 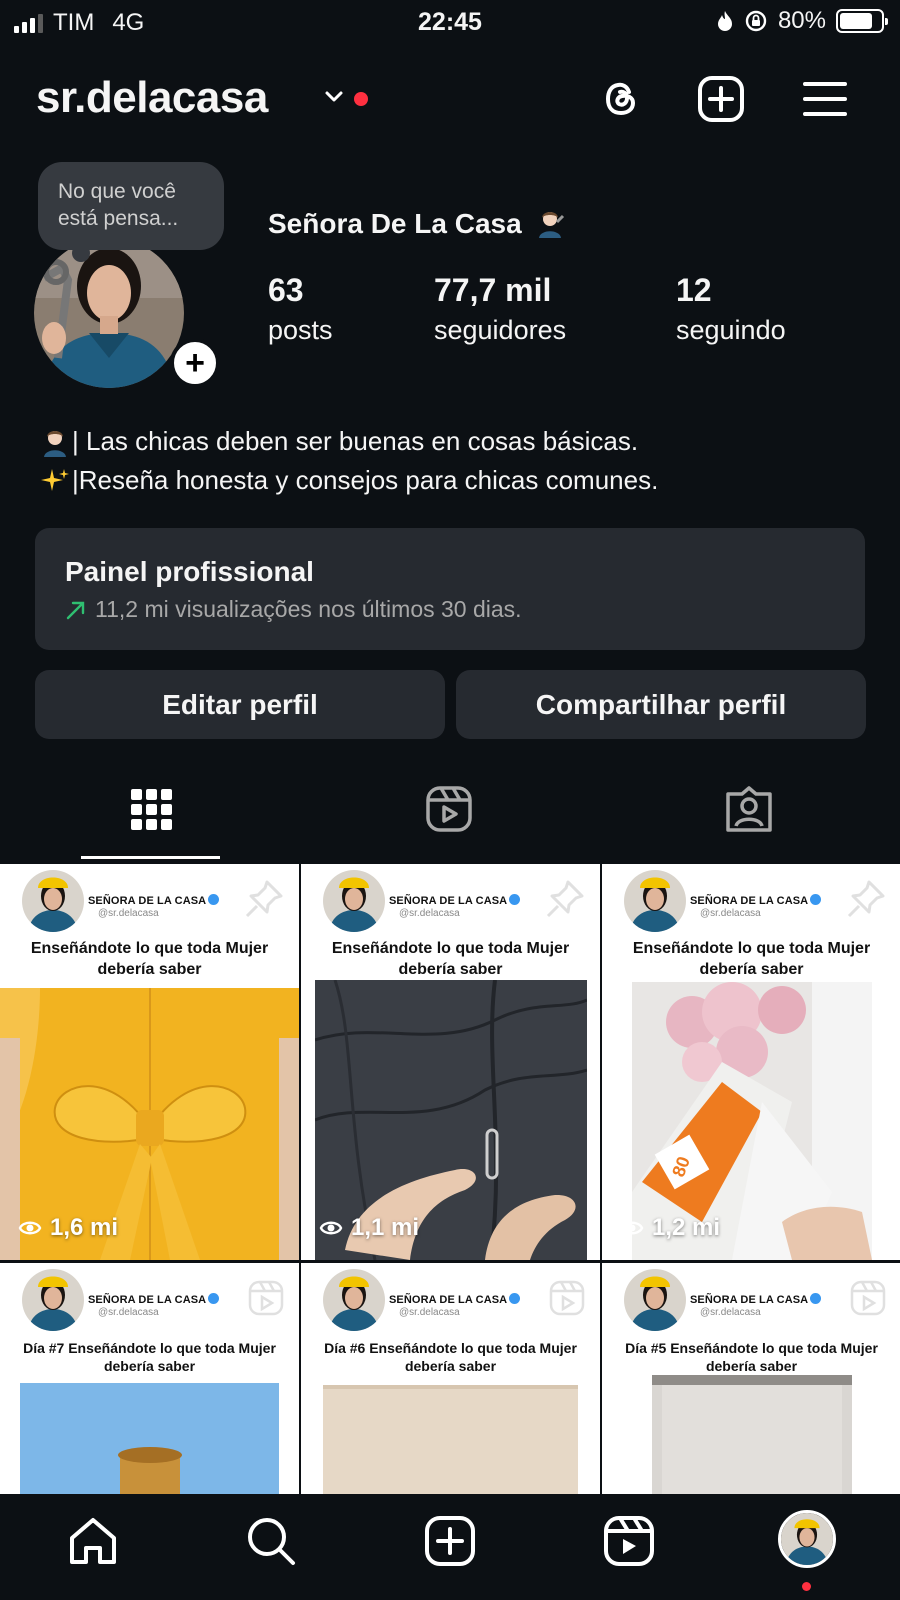 I want to click on stat-following: 12 seguindo, so click(x=731, y=310).